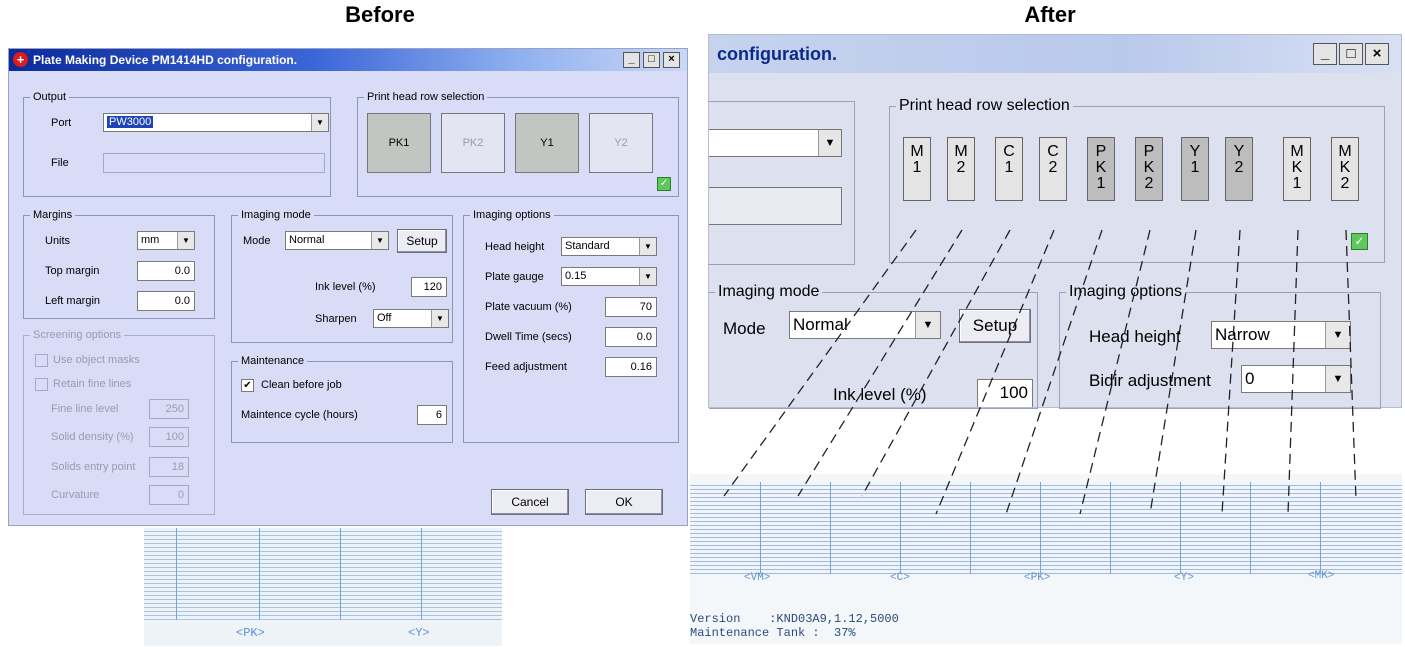  What do you see at coordinates (820, 324) in the screenshot?
I see `after-mode-value: Normal` at bounding box center [820, 324].